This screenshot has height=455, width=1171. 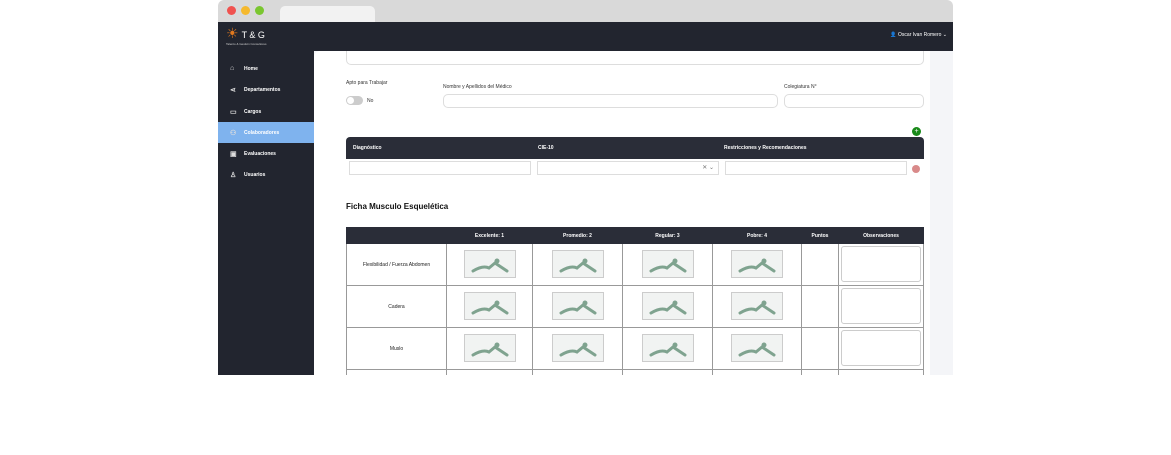 I want to click on minimize-window-icon, so click(x=245, y=10).